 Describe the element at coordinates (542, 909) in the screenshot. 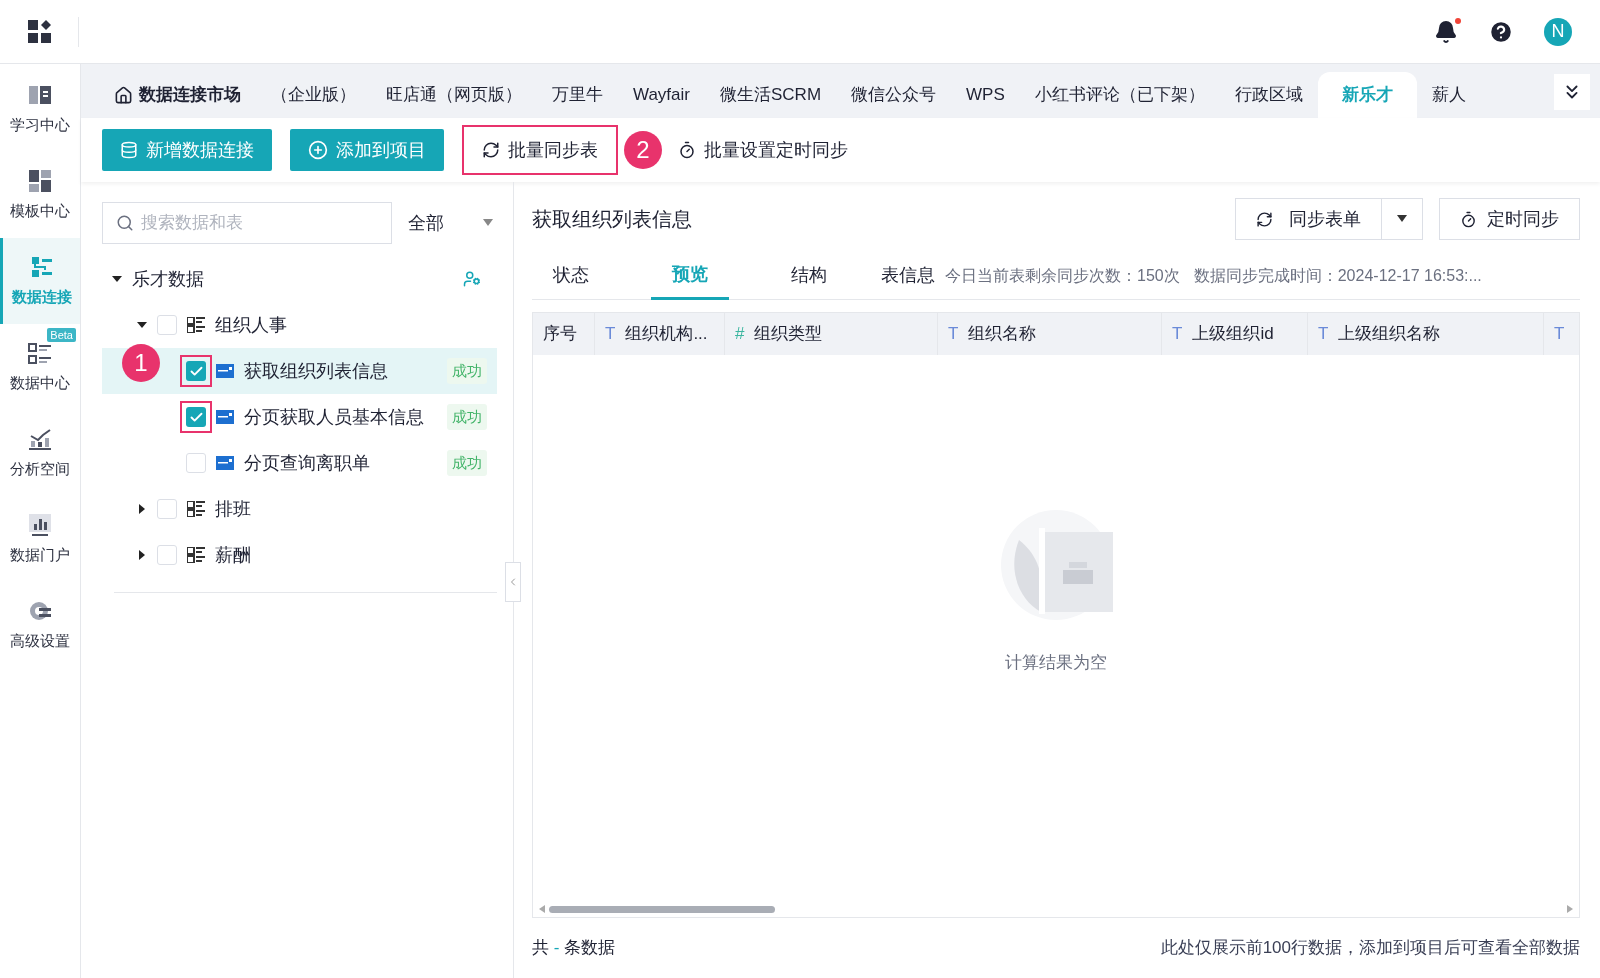

I see `scroll-left-icon` at that location.